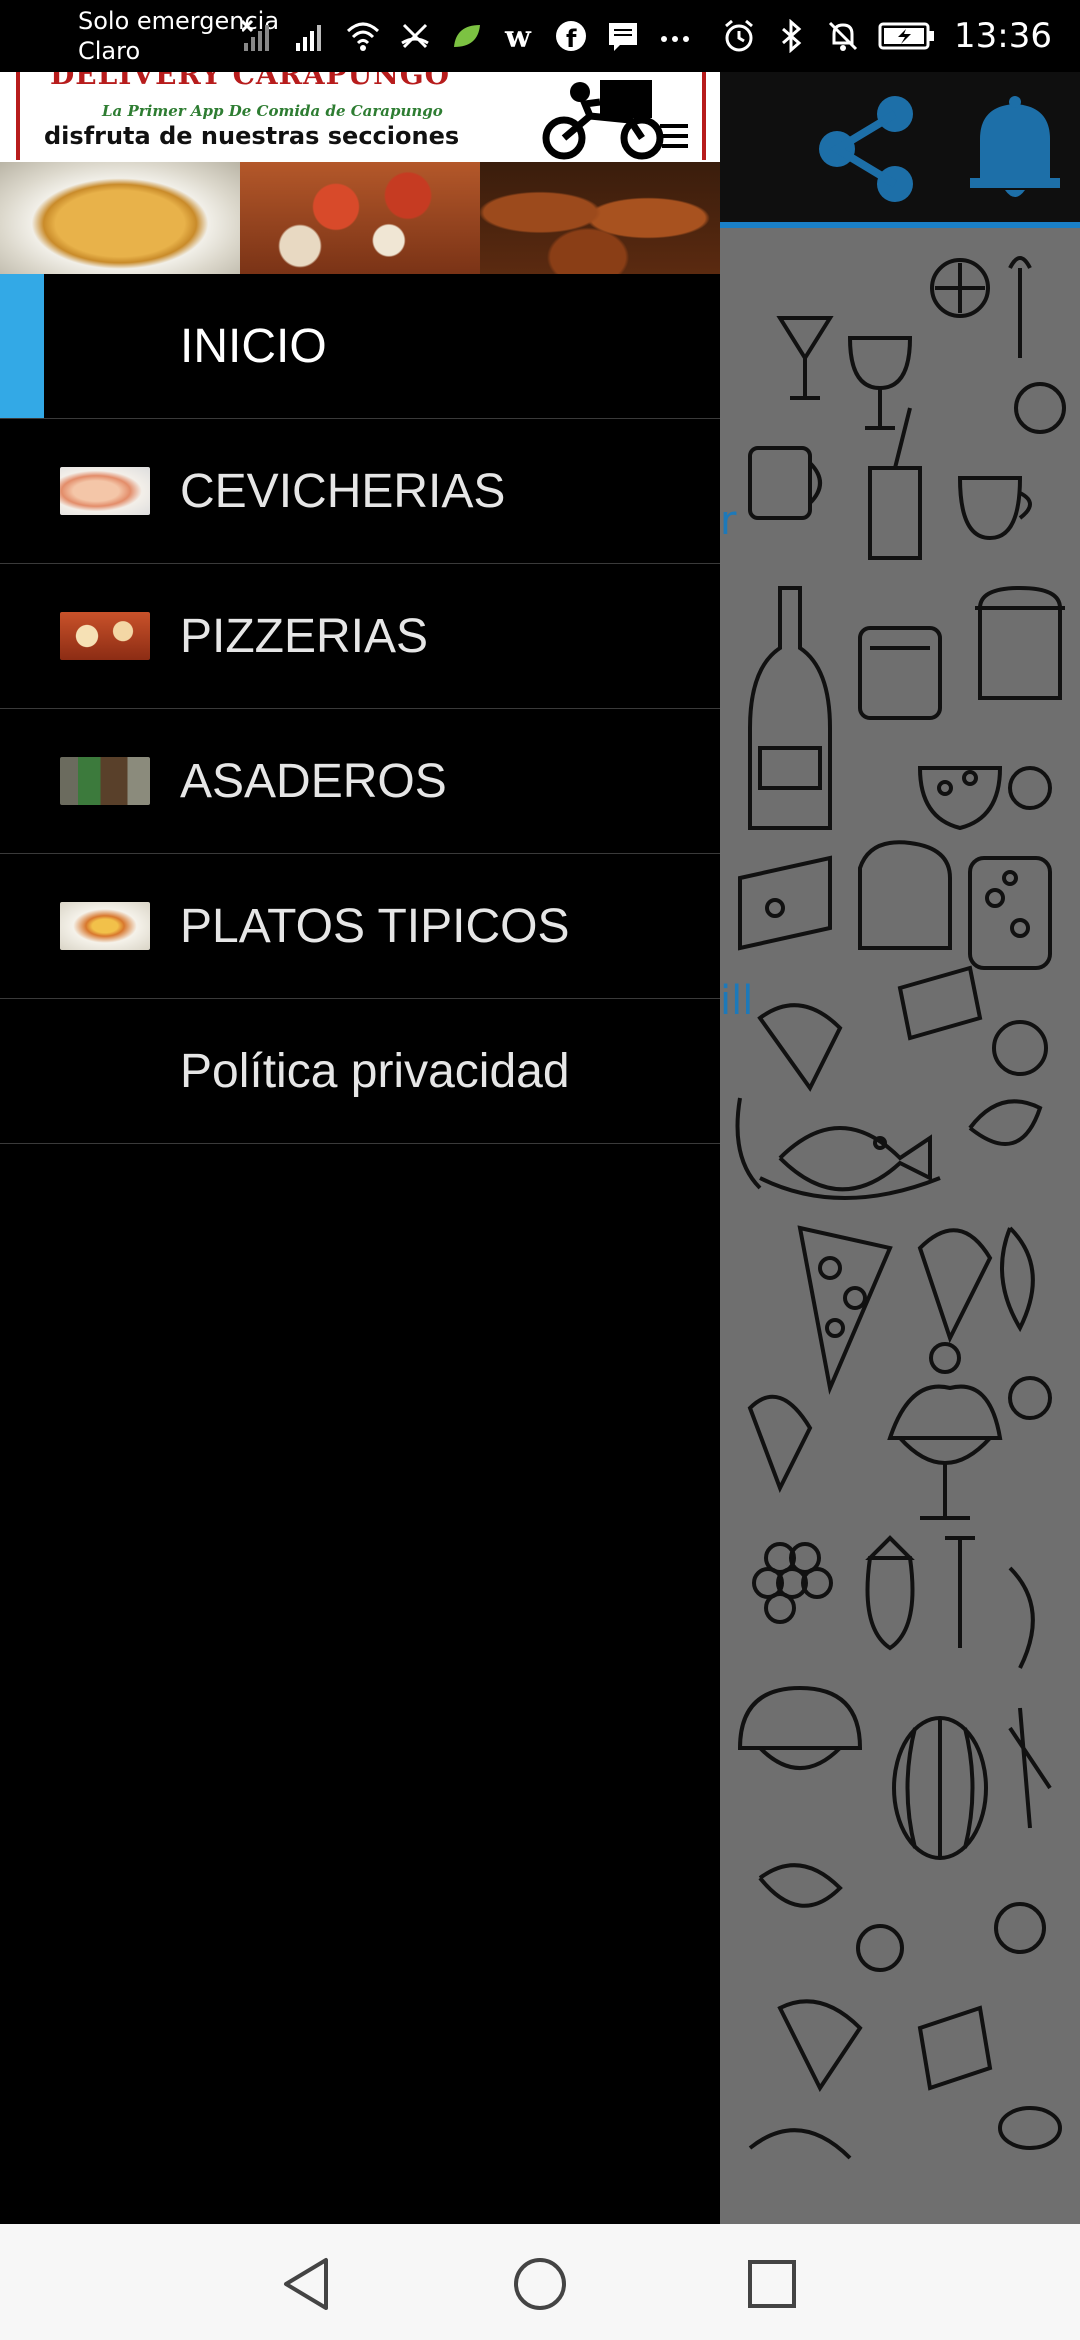 The image size is (1080, 2340). I want to click on grill-thumbnail, so click(105, 781).